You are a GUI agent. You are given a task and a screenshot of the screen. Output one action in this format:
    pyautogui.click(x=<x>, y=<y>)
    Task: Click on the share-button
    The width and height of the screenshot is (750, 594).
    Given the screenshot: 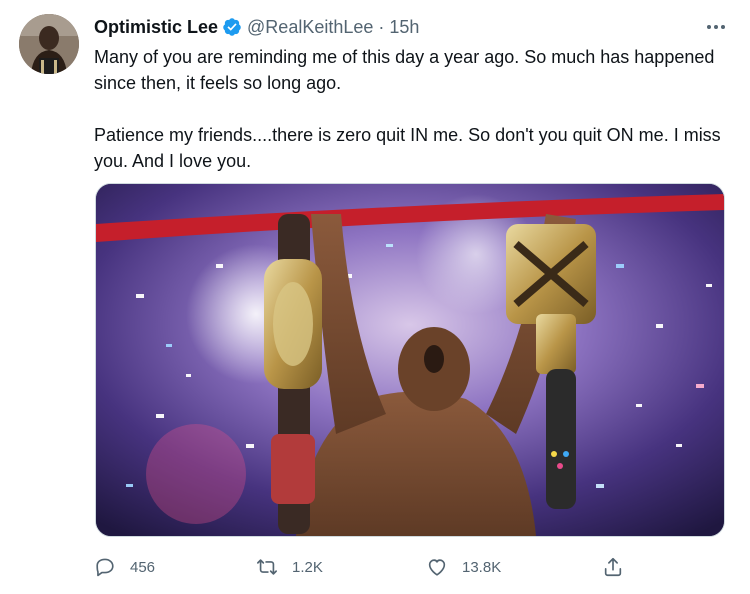 What is the action you would take?
    pyautogui.click(x=613, y=567)
    